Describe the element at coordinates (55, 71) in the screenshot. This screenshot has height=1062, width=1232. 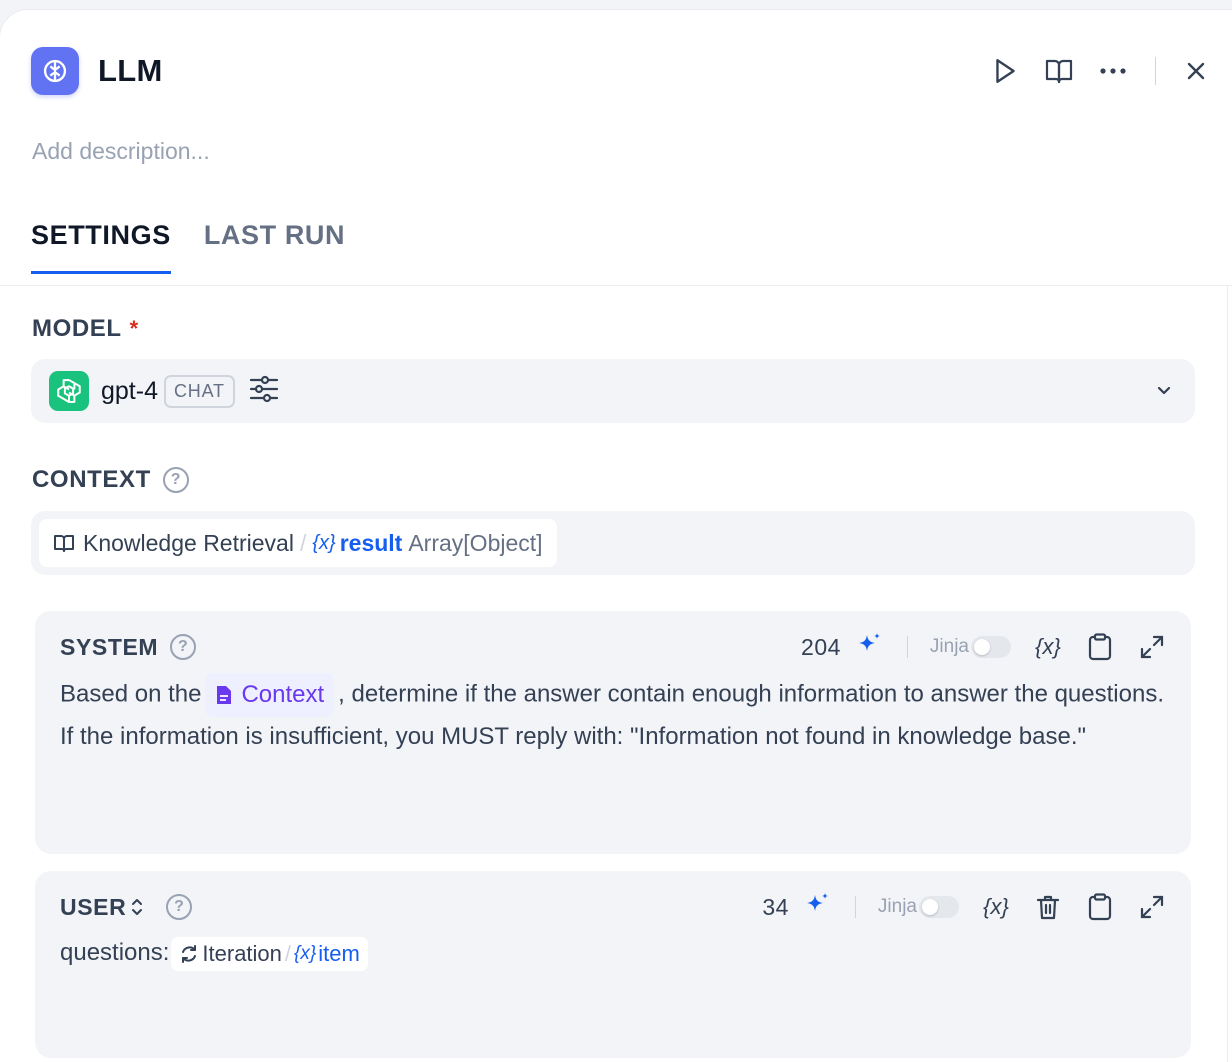
I see `brain-icon` at that location.